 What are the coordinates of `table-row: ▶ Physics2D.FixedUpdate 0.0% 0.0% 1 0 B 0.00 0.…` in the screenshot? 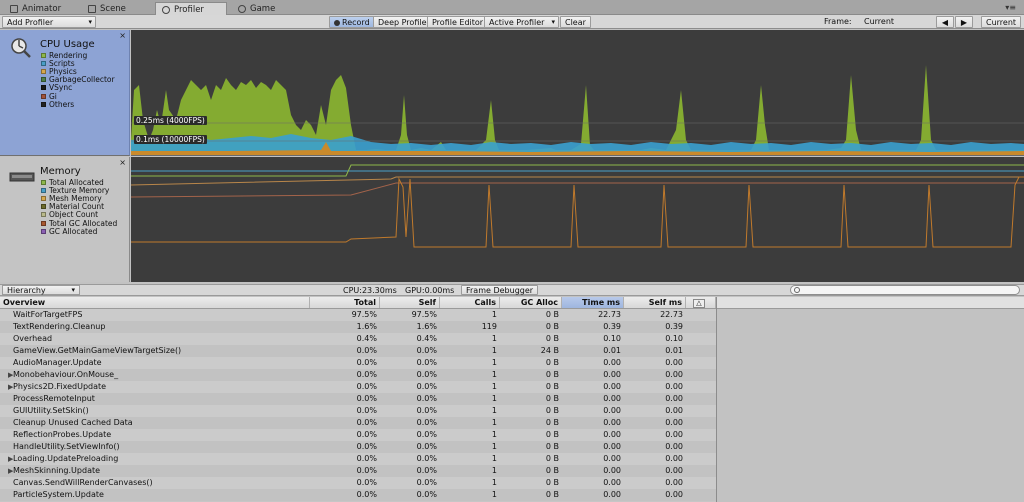 It's located at (358, 387).